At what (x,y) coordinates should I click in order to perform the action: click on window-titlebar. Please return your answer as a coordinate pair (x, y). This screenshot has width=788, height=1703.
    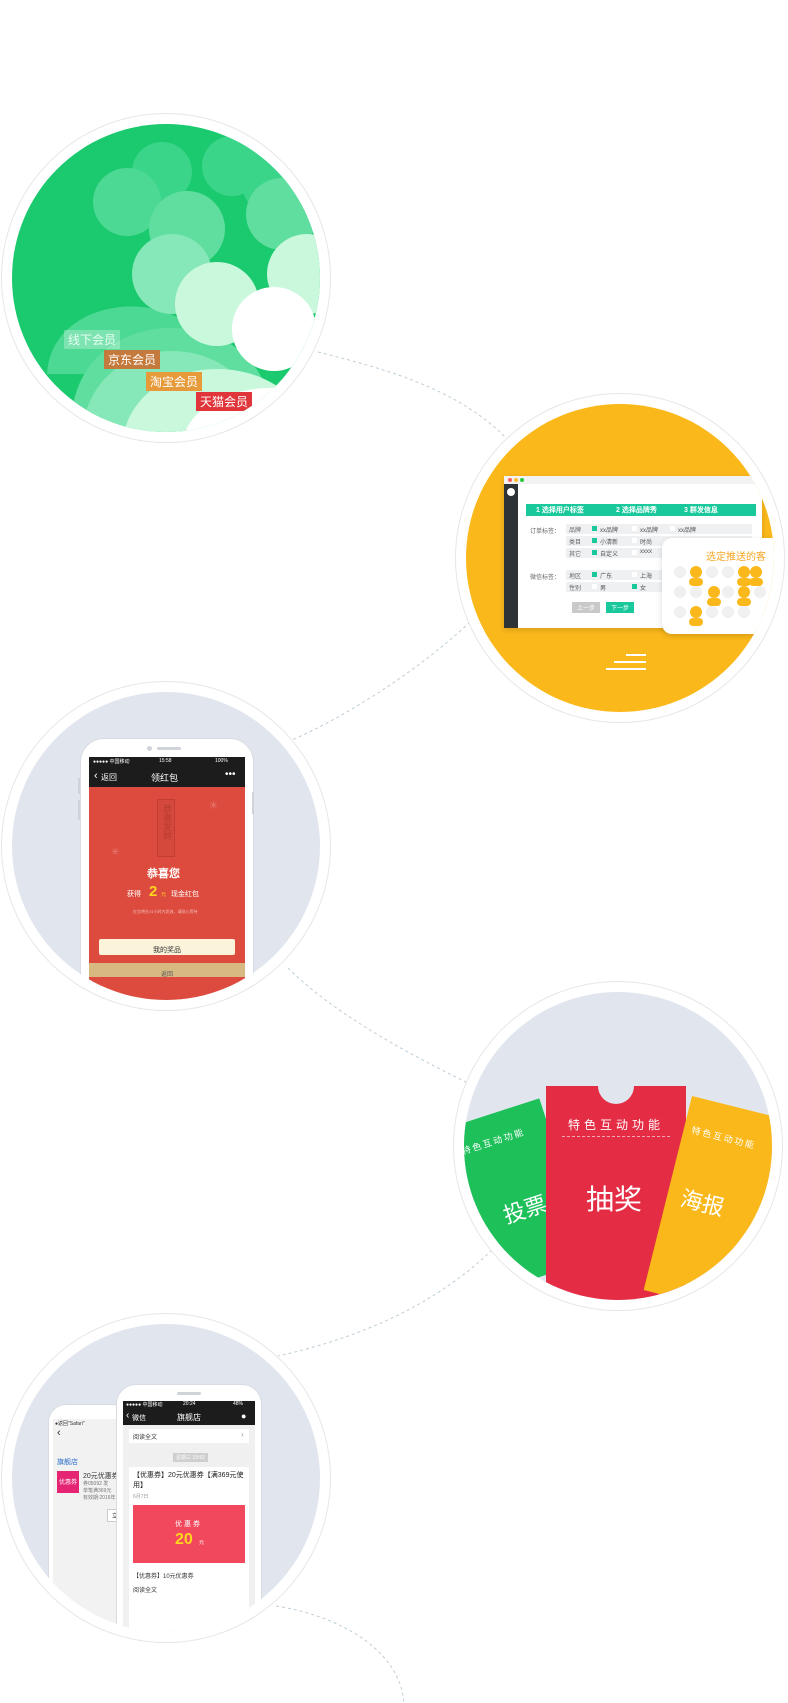
    Looking at the image, I should click on (633, 480).